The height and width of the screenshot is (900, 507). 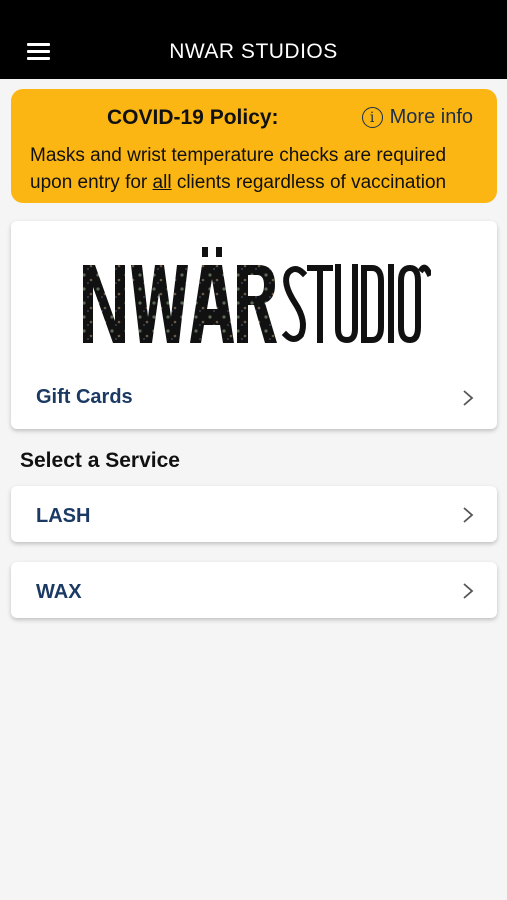 What do you see at coordinates (431, 117) in the screenshot?
I see `more-info-label: More info` at bounding box center [431, 117].